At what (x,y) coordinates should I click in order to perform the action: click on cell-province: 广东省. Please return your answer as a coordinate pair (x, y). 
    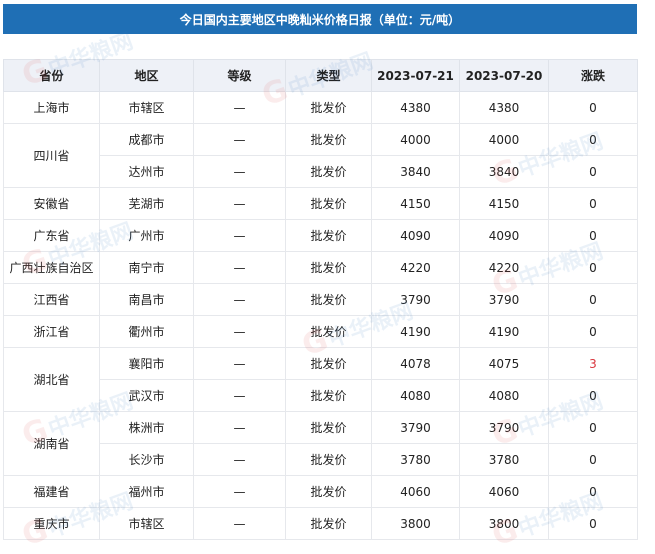
    Looking at the image, I should click on (51, 235).